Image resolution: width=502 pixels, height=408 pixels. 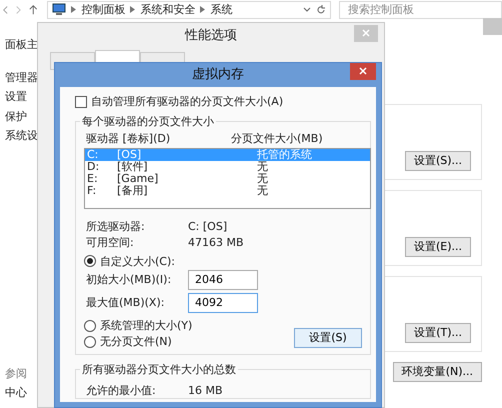 I want to click on radio-label: 系统管理的大小(Y), so click(x=146, y=325).